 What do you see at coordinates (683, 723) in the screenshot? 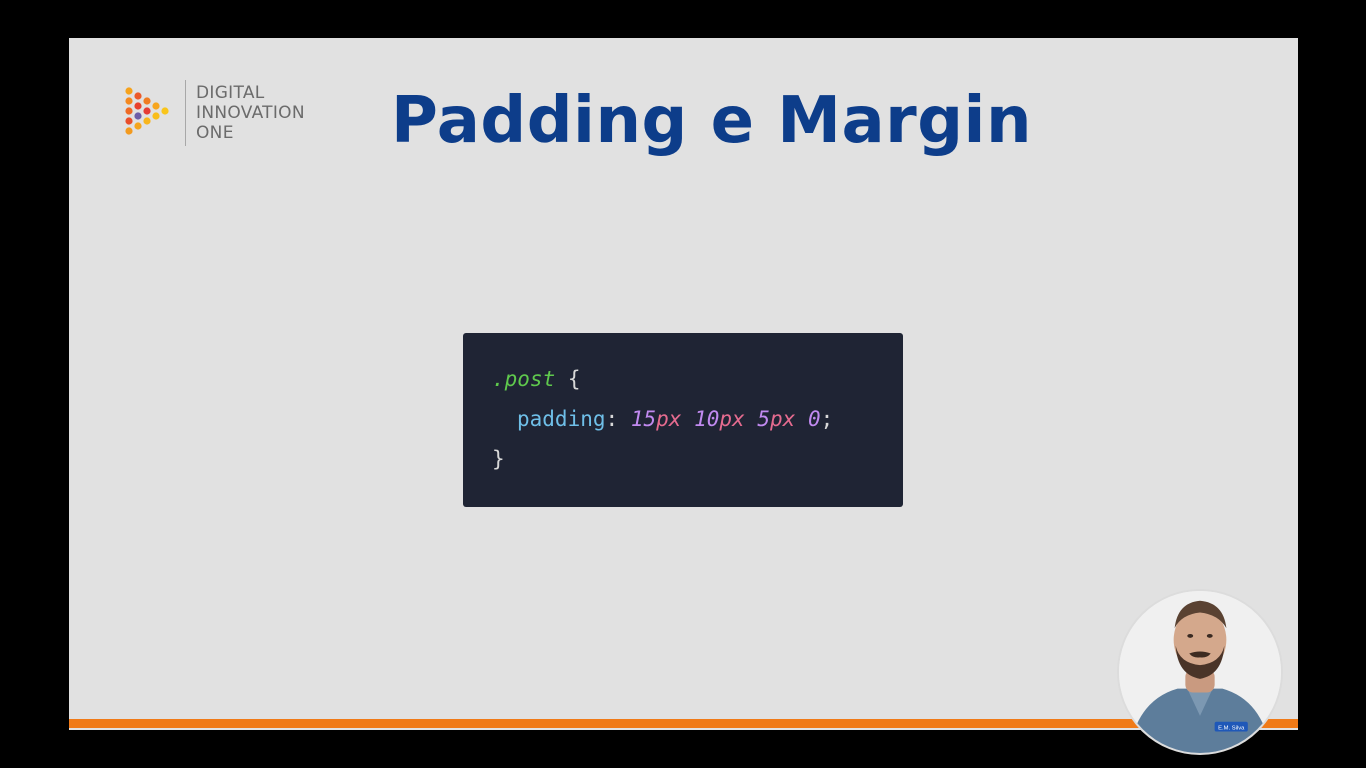
I see `accent-bar` at bounding box center [683, 723].